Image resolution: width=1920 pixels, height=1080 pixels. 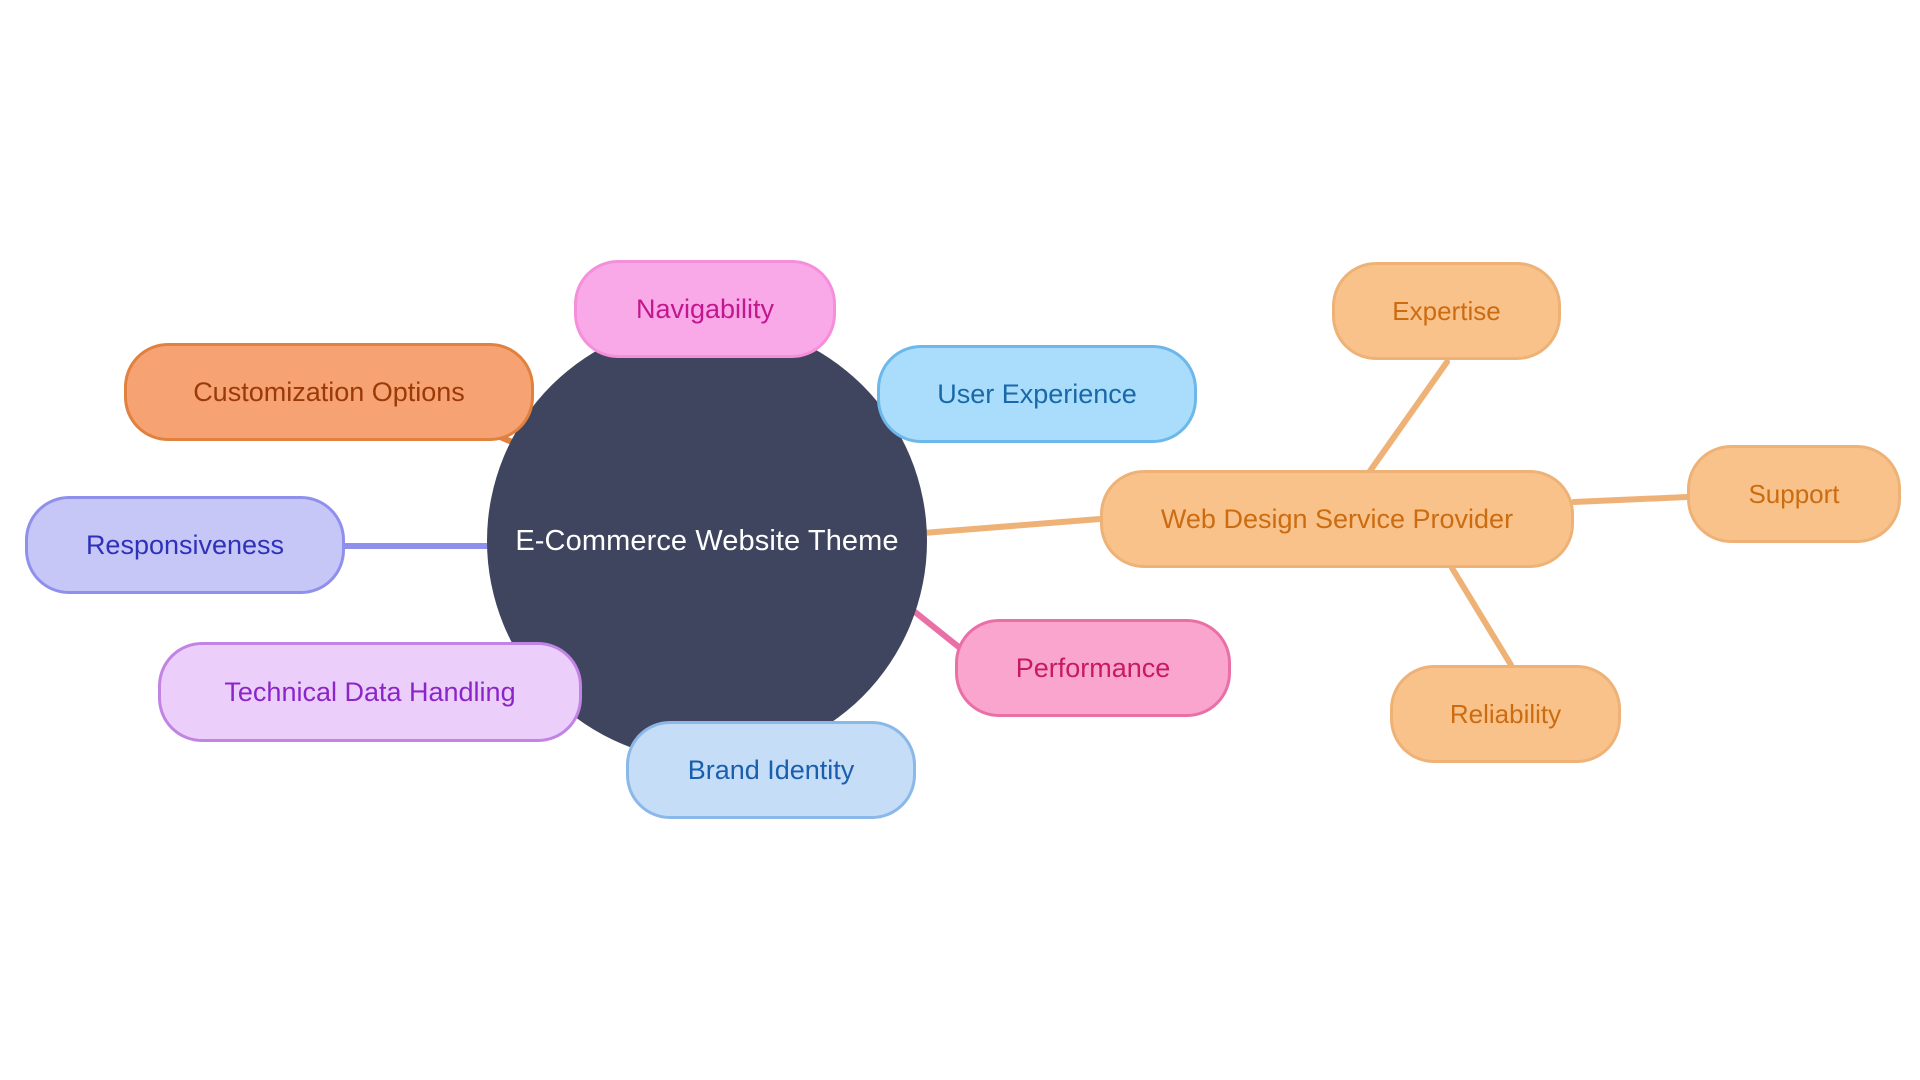 I want to click on edge-provider-support, so click(x=1630, y=499).